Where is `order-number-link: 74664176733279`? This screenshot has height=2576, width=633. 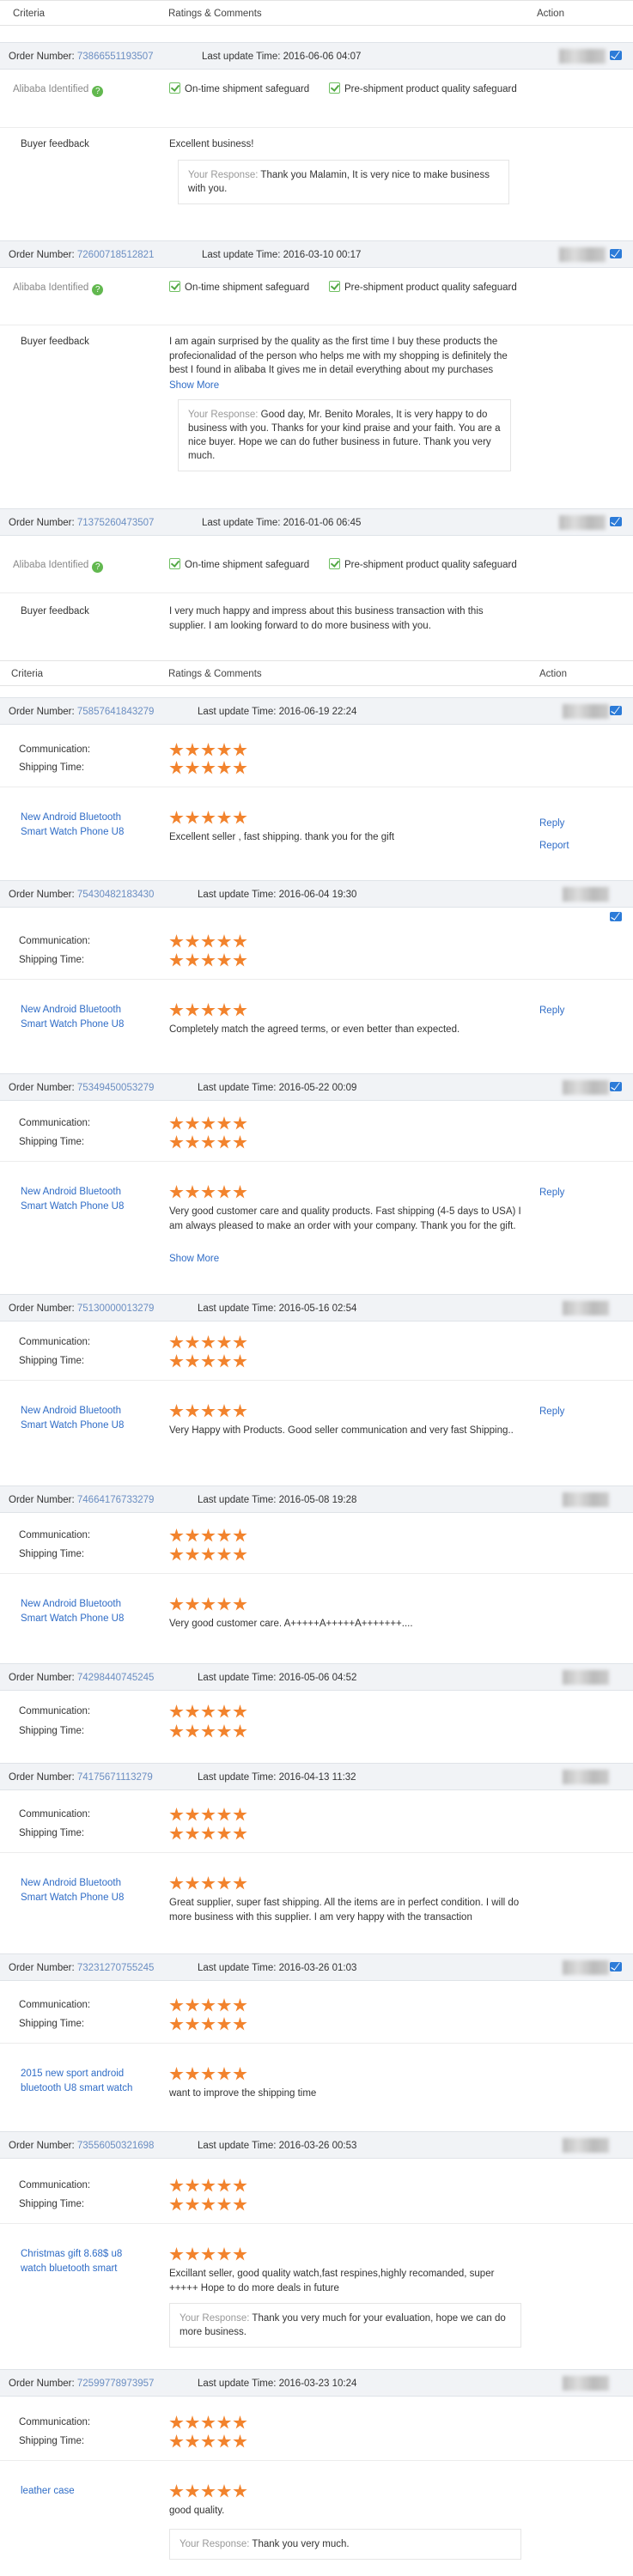
order-number-link: 74664176733279 is located at coordinates (116, 1500).